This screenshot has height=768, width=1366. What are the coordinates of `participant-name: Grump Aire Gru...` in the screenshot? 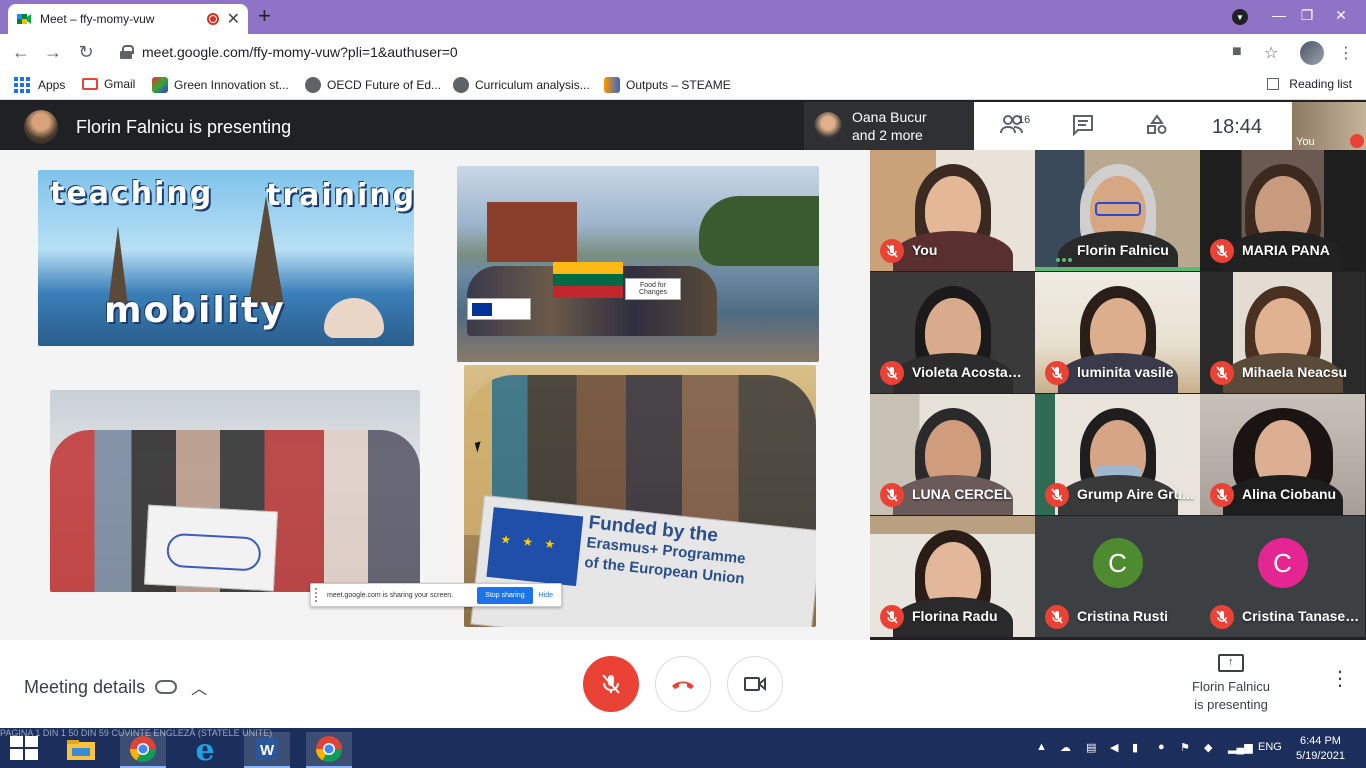 It's located at (1135, 494).